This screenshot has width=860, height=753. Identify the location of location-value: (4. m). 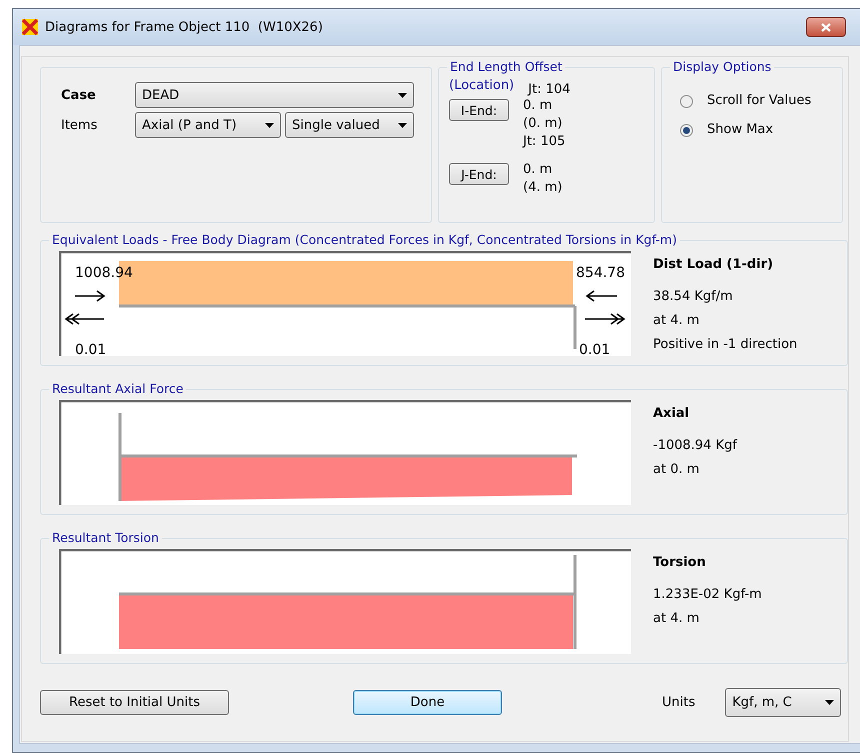
(542, 188).